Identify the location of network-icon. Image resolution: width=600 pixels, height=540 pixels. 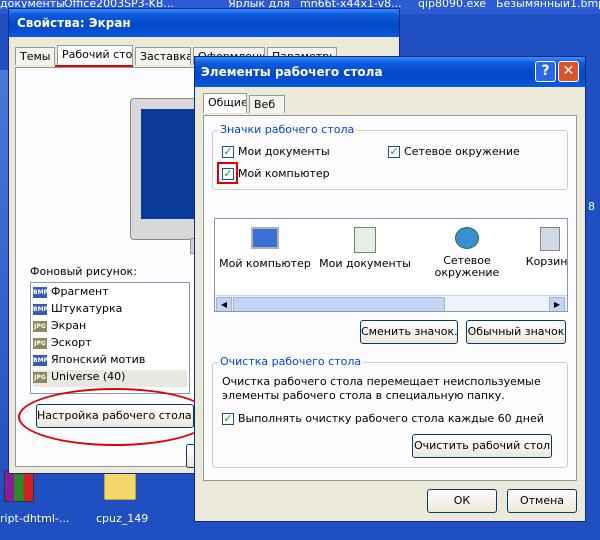
(467, 238).